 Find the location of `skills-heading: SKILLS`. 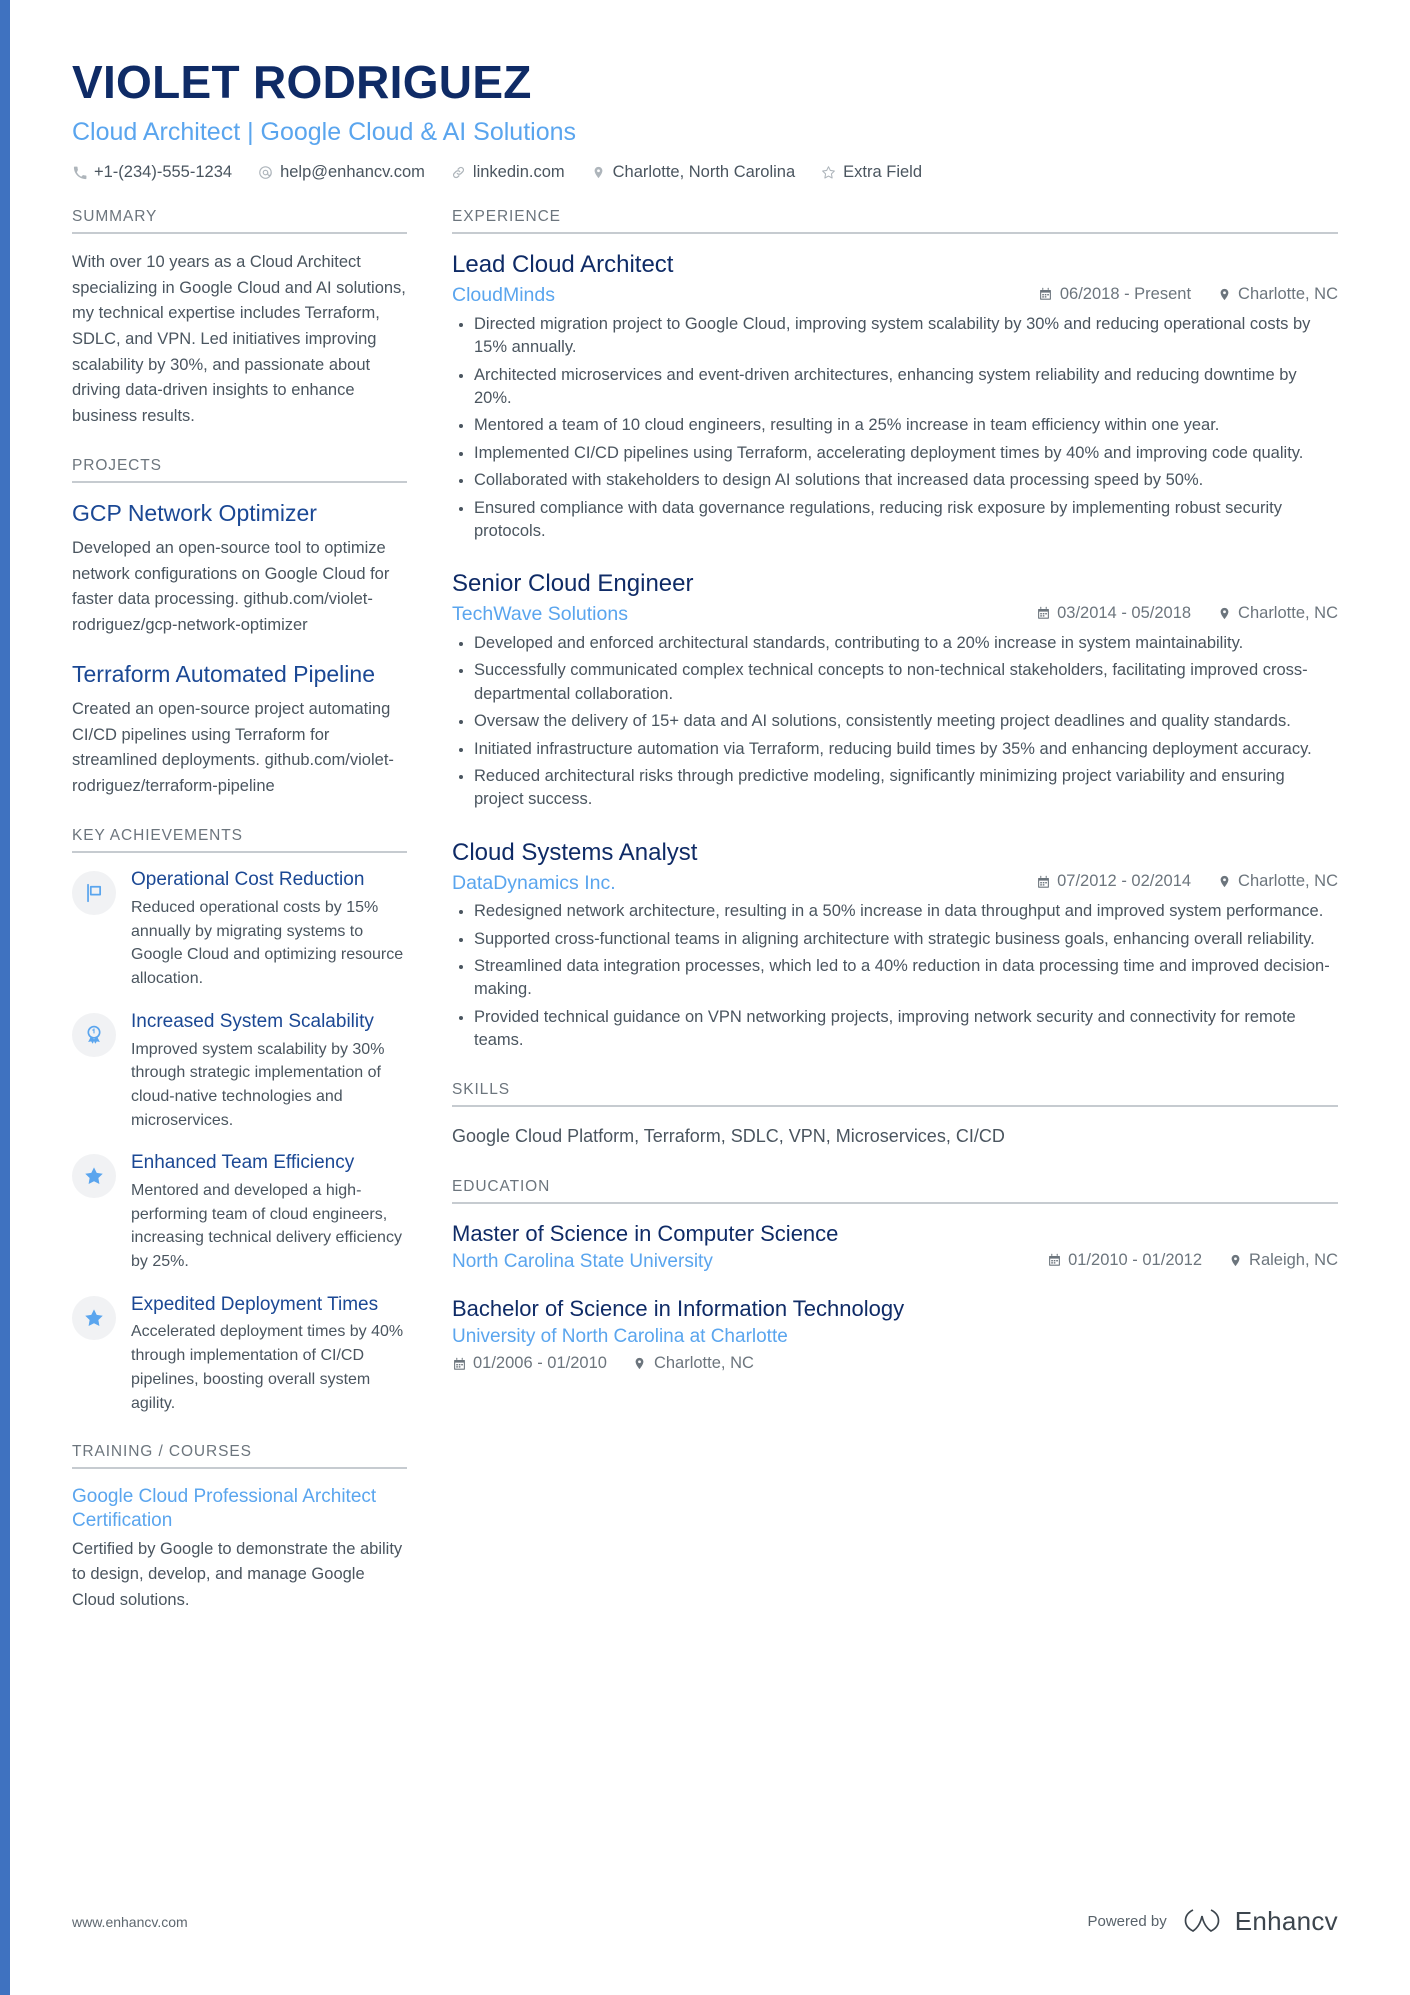

skills-heading: SKILLS is located at coordinates (895, 1094).